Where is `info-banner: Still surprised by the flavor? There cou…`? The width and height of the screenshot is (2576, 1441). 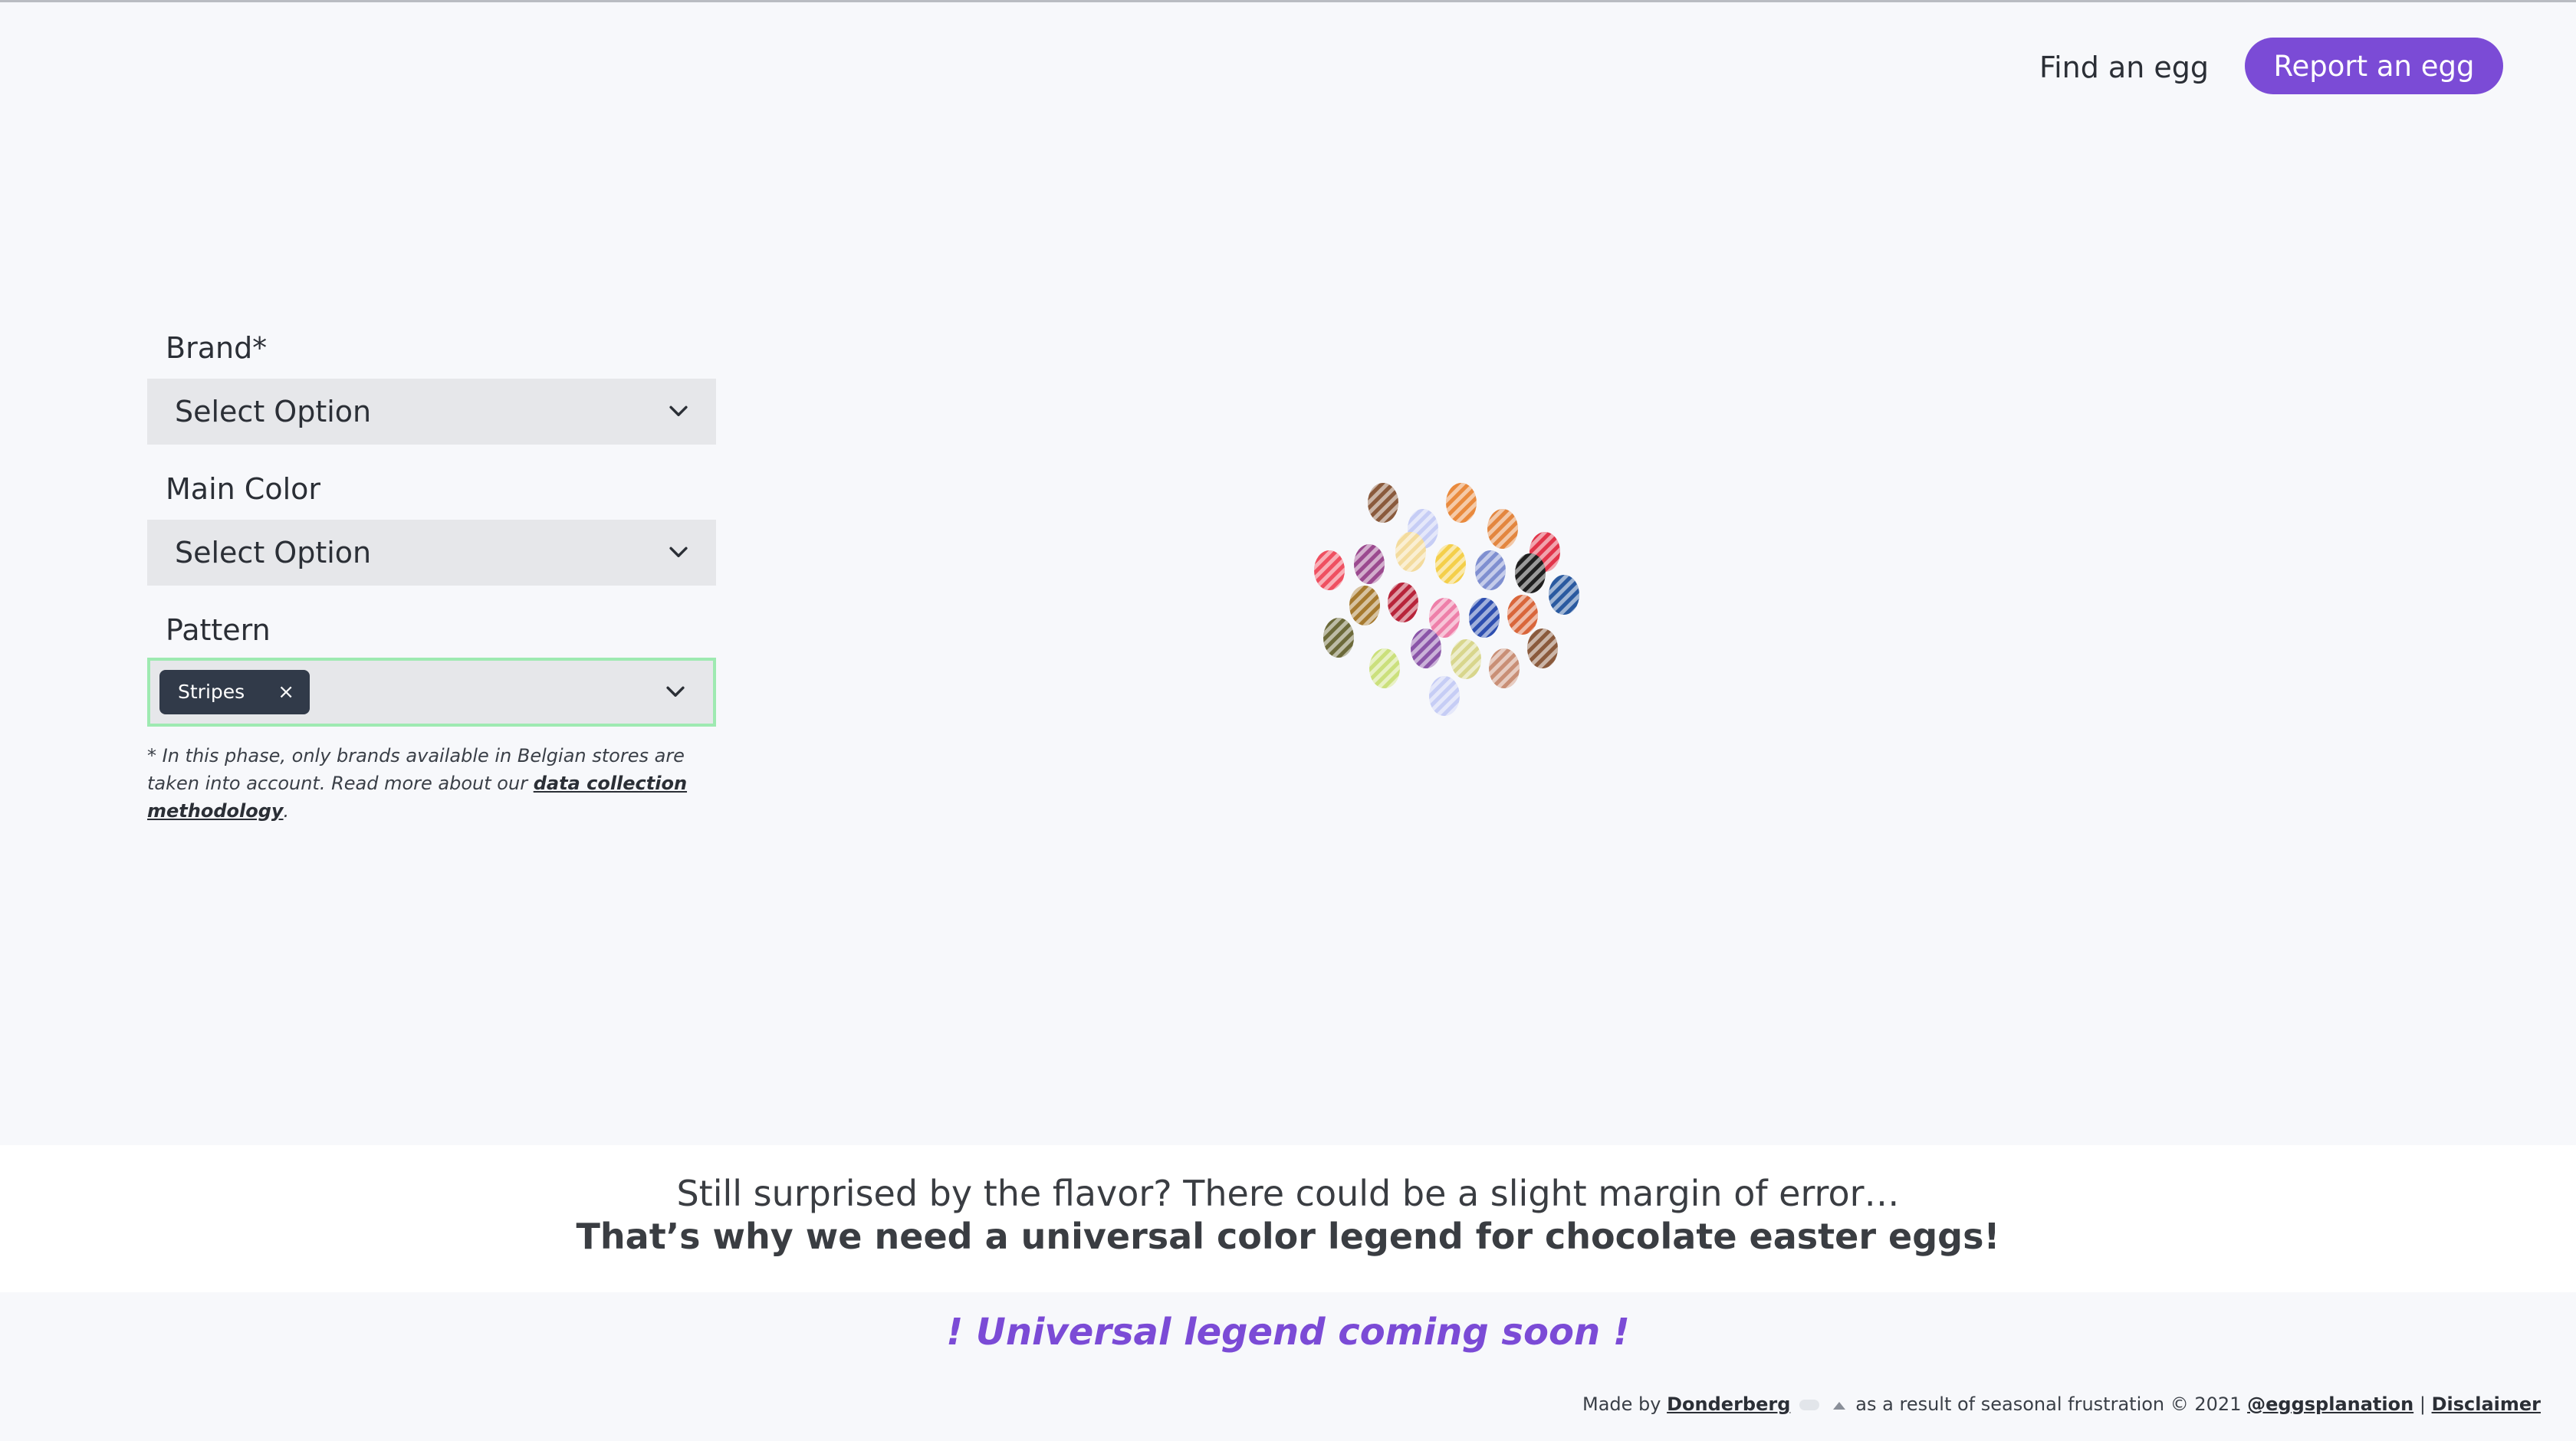
info-banner: Still surprised by the flavor? There cou… is located at coordinates (1288, 1218).